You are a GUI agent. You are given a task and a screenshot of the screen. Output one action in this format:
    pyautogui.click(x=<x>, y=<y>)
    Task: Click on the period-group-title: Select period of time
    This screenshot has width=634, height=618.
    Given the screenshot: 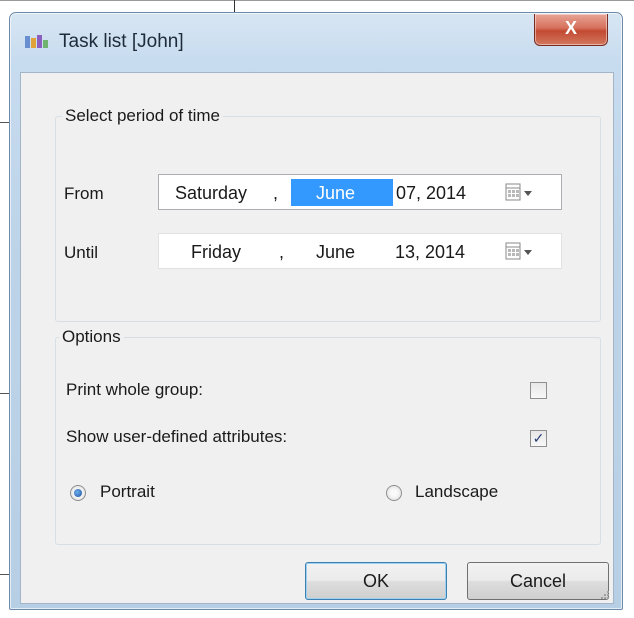 What is the action you would take?
    pyautogui.click(x=142, y=116)
    